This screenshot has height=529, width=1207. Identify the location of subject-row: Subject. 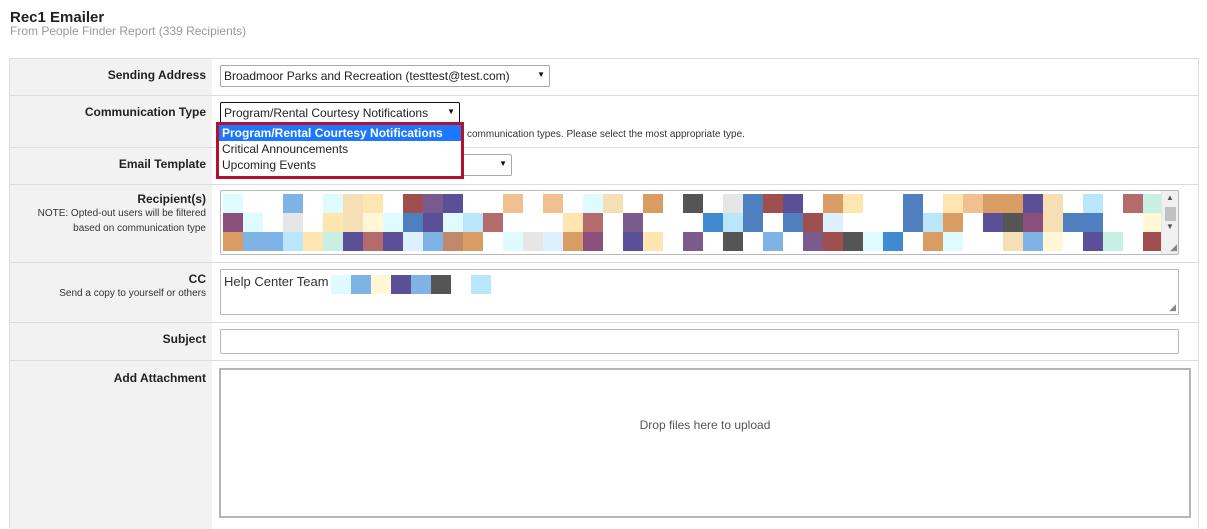
(604, 342).